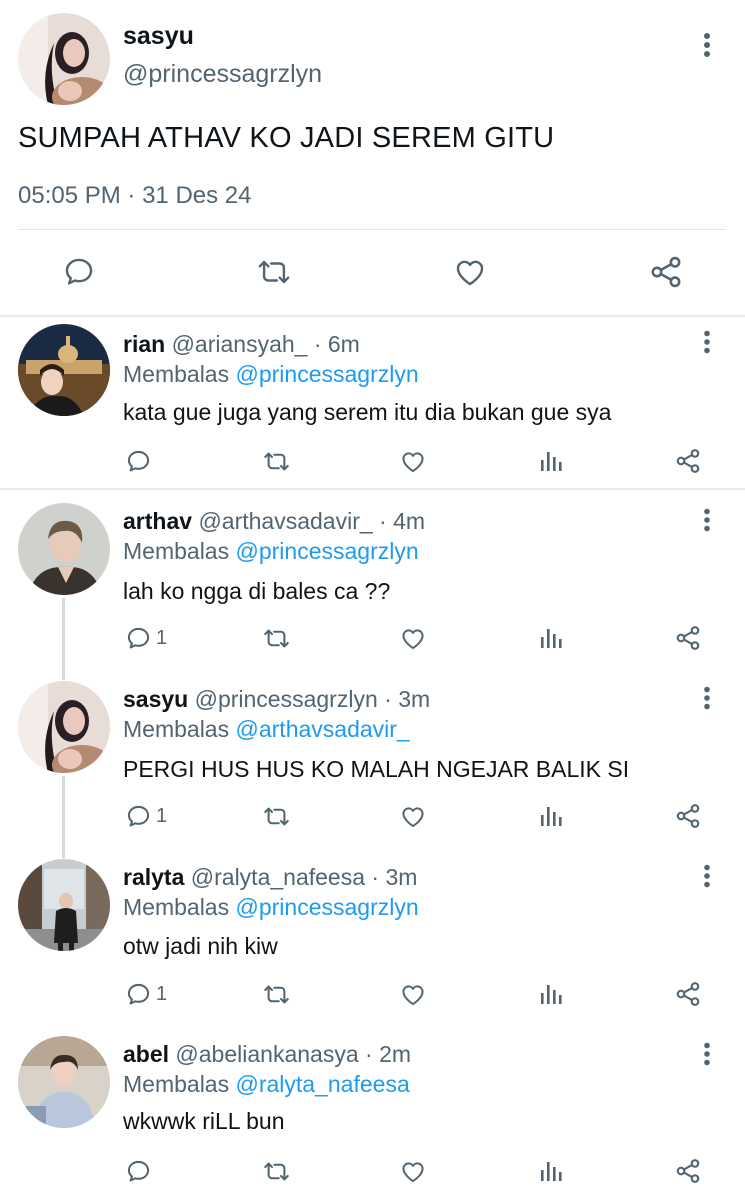 The image size is (745, 1200). I want to click on reply-time: · 2m, so click(388, 1054).